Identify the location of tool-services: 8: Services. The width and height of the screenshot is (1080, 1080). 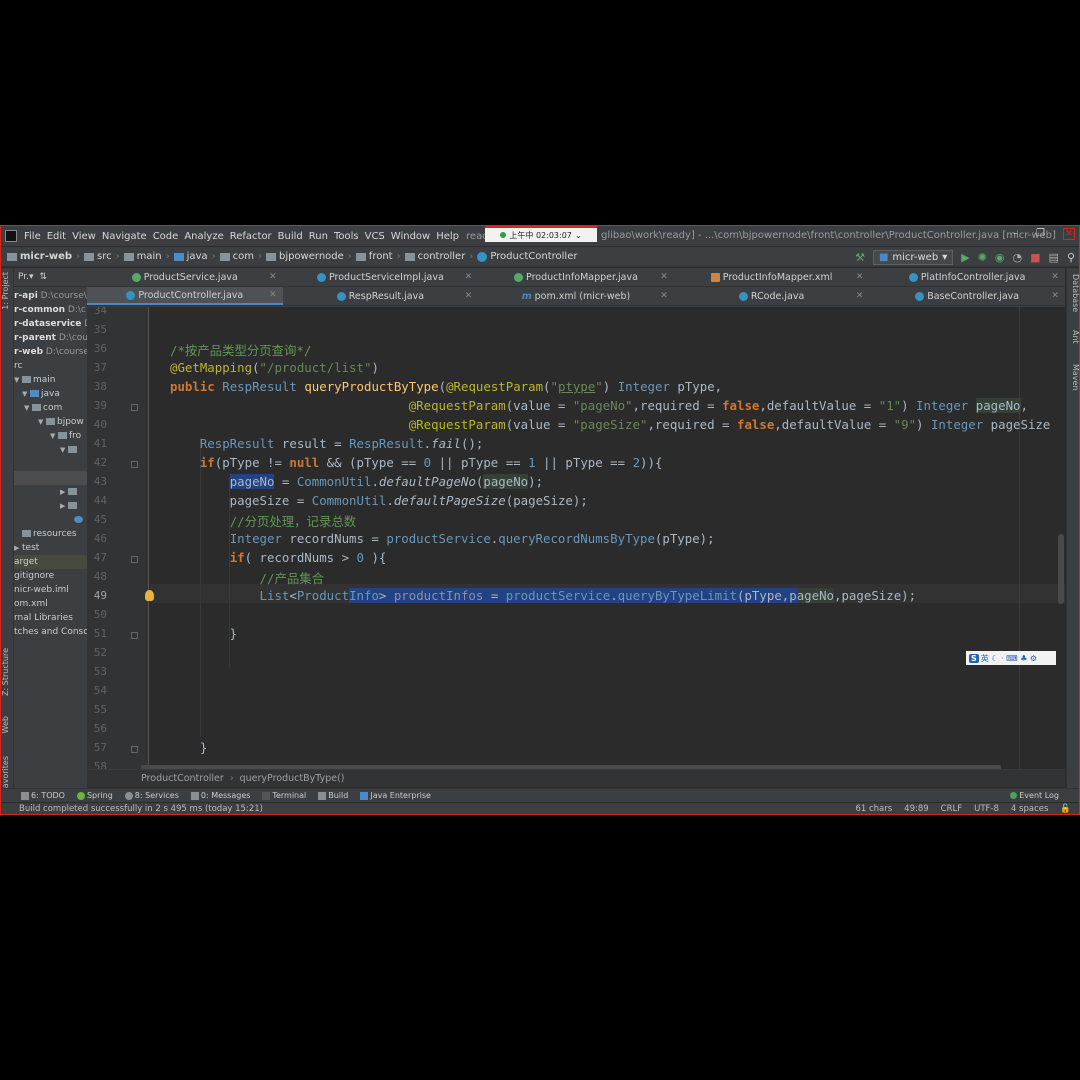
(151, 795).